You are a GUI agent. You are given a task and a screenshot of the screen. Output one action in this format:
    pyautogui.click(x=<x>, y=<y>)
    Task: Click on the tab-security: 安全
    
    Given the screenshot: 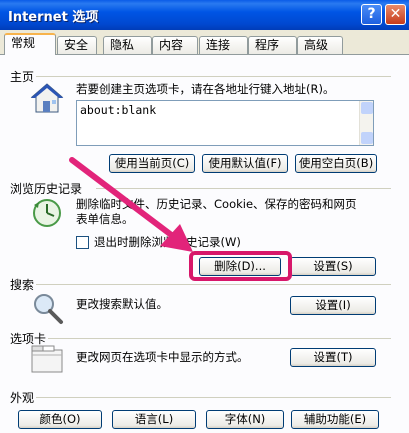 What is the action you would take?
    pyautogui.click(x=77, y=45)
    